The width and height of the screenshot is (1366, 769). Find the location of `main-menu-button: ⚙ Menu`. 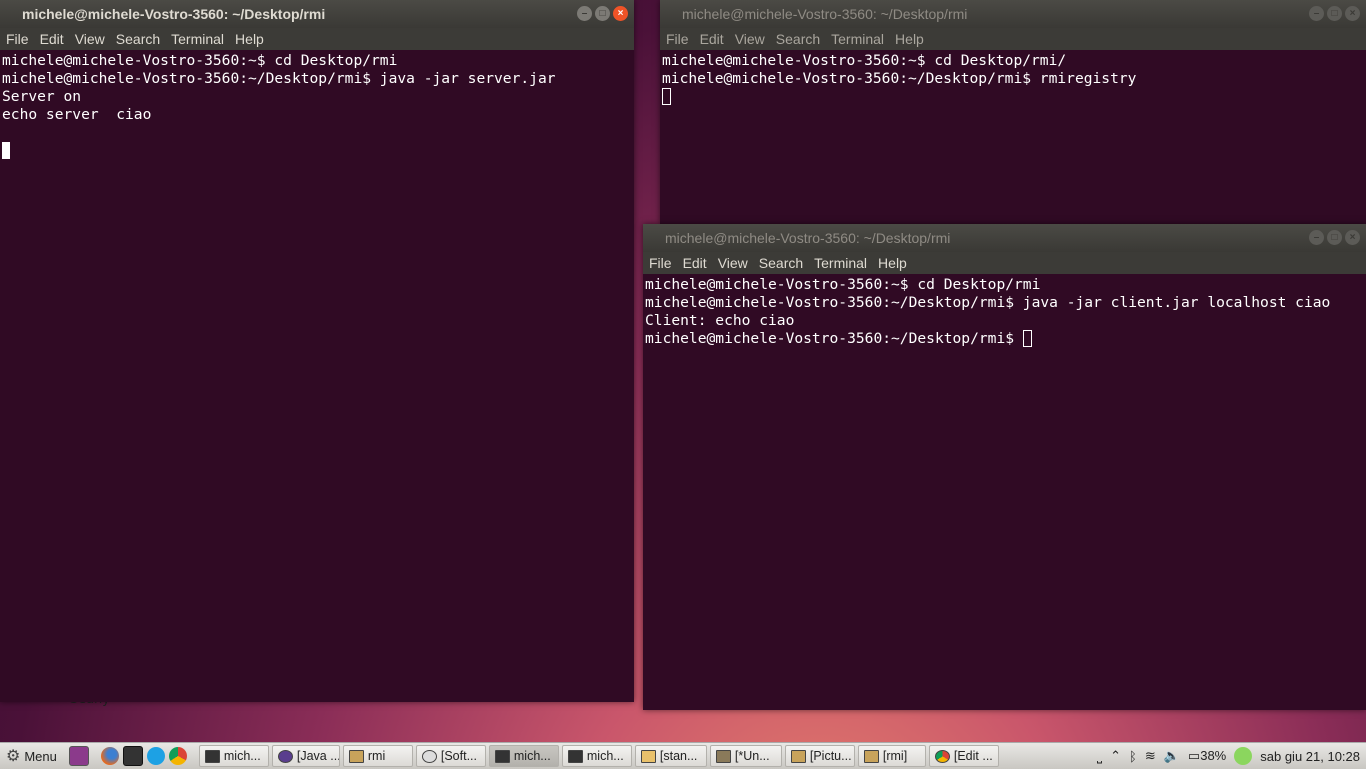

main-menu-button: ⚙ Menu is located at coordinates (31, 756).